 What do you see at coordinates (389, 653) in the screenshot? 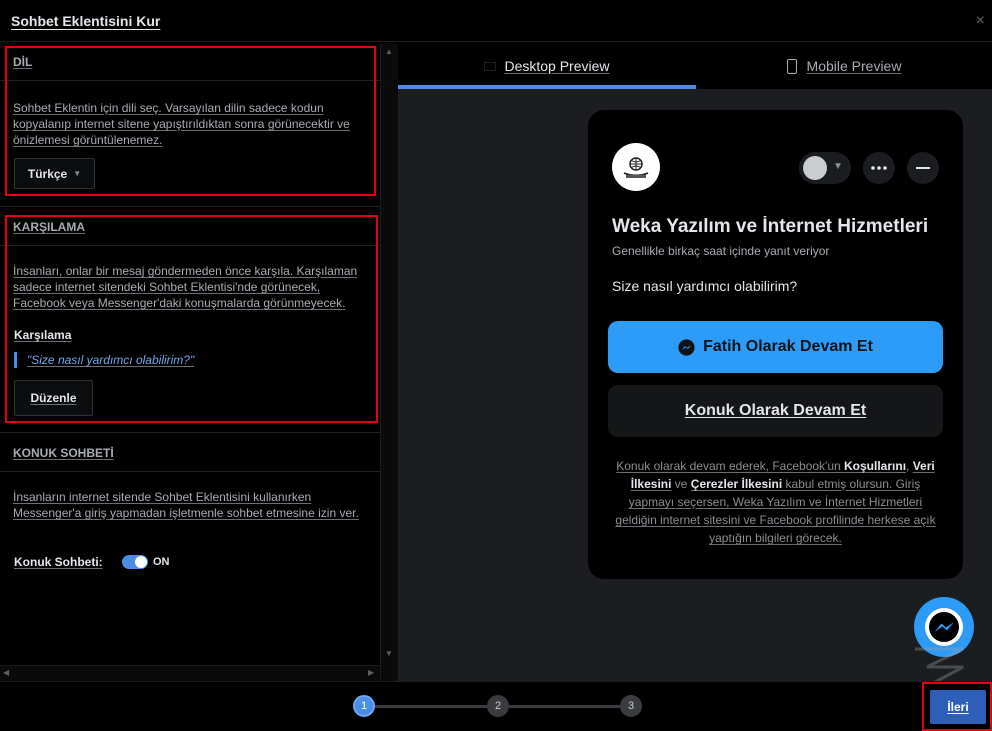
I see `scroll-down-icon: ▼` at bounding box center [389, 653].